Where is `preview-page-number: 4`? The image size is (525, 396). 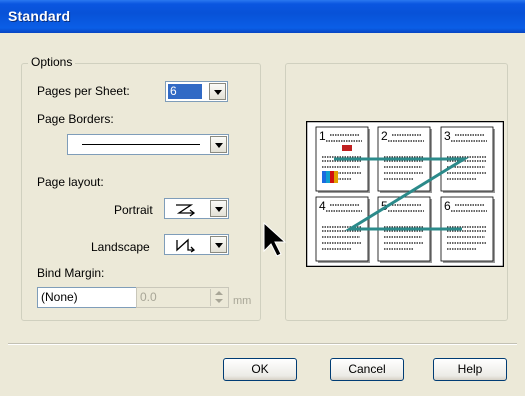
preview-page-number: 4 is located at coordinates (322, 206).